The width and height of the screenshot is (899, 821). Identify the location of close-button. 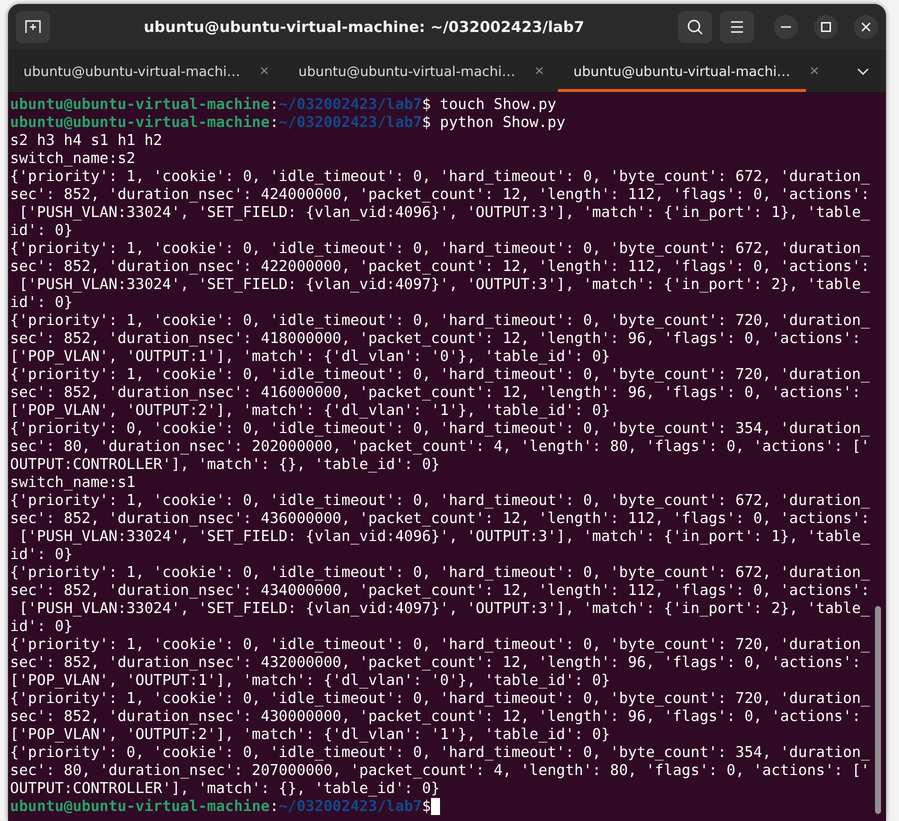
(866, 27).